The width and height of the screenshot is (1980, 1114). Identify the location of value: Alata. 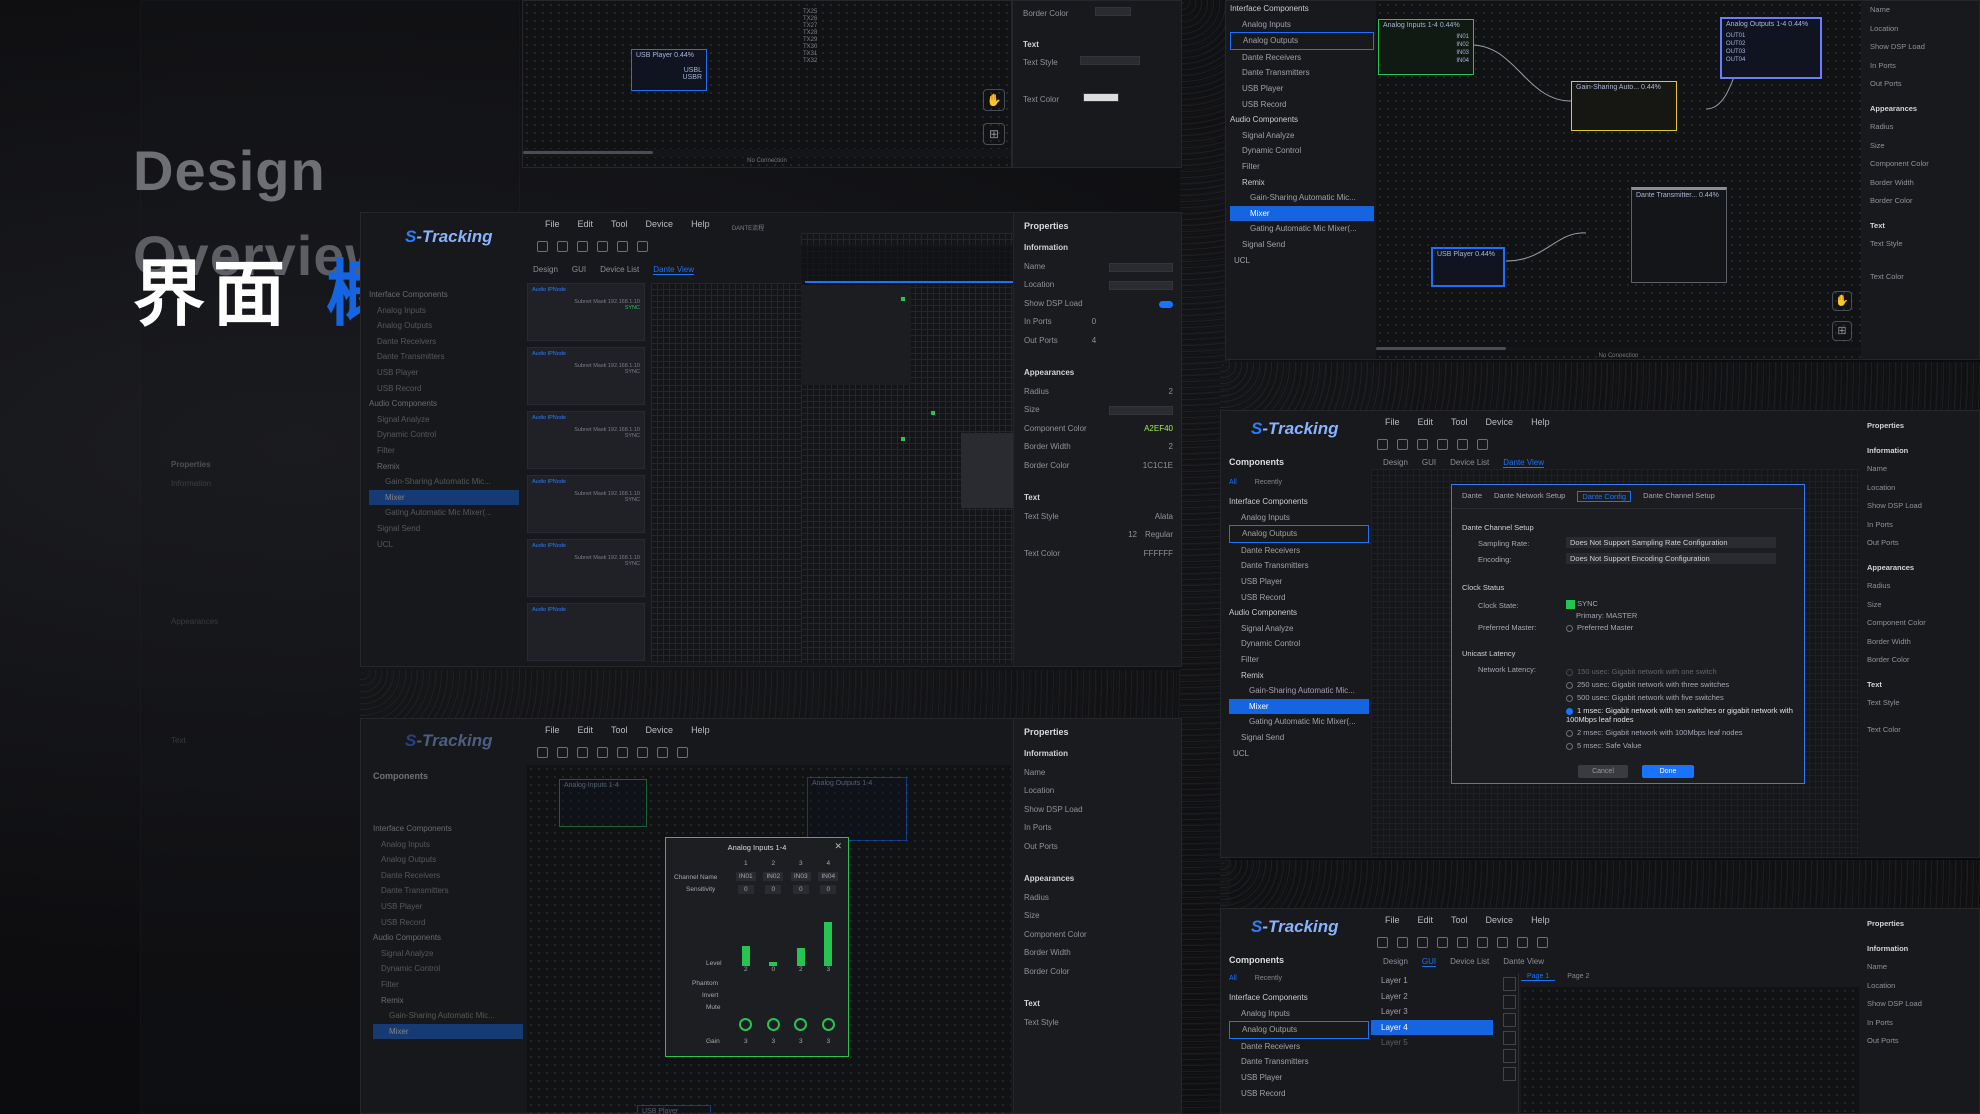
(1164, 517).